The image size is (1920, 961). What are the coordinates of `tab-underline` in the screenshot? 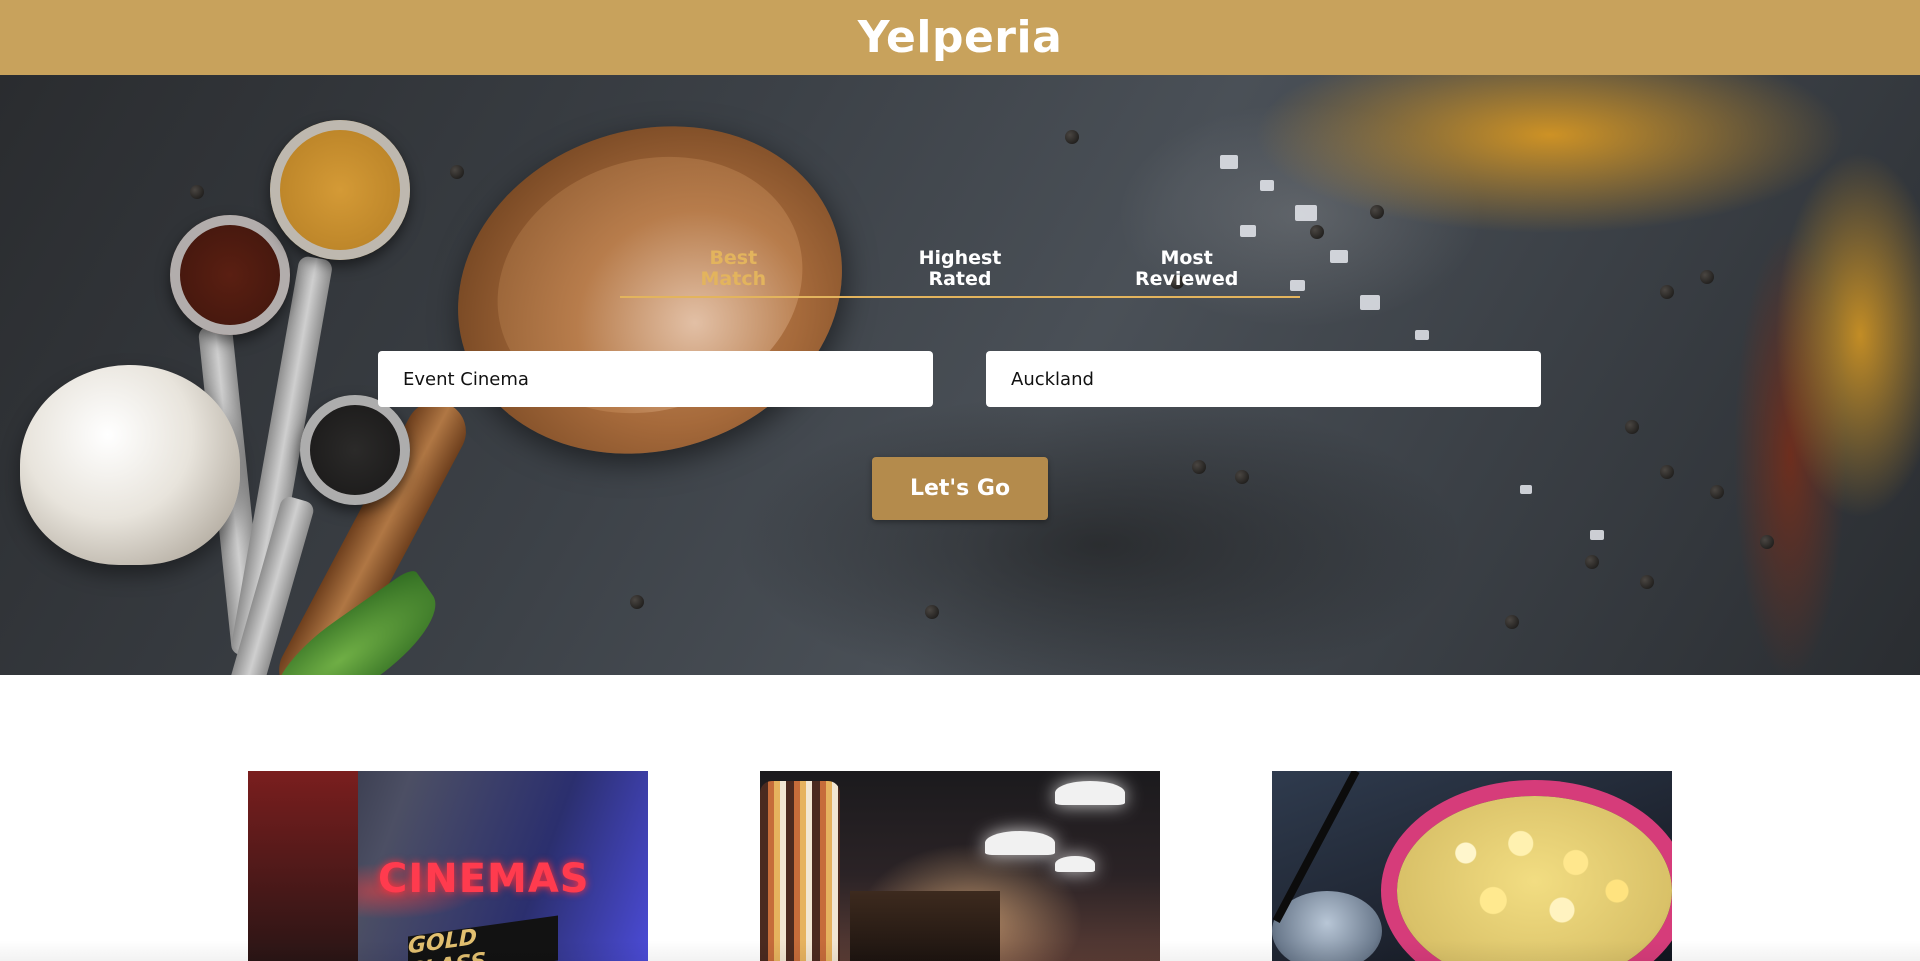 It's located at (960, 297).